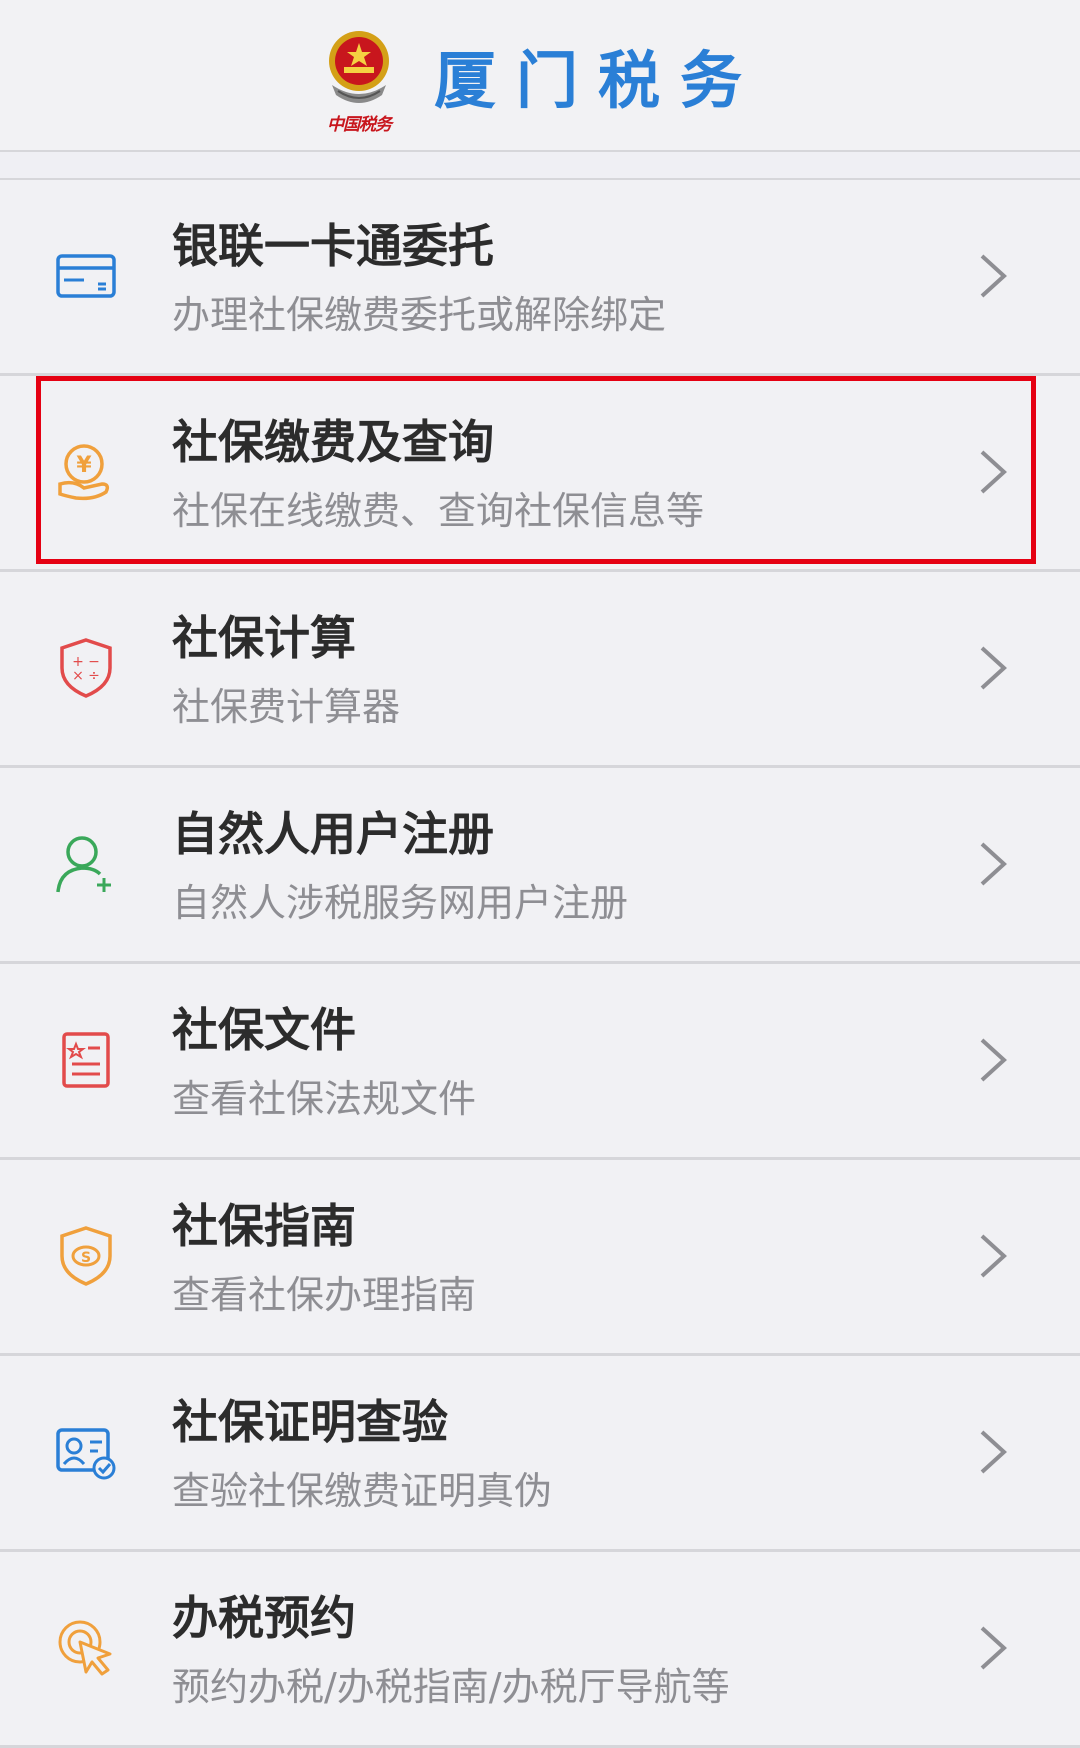 This screenshot has width=1080, height=1748. Describe the element at coordinates (451, 1687) in the screenshot. I see `item-subtitle: 预约办税/办税指南/办税厅导航等` at that location.